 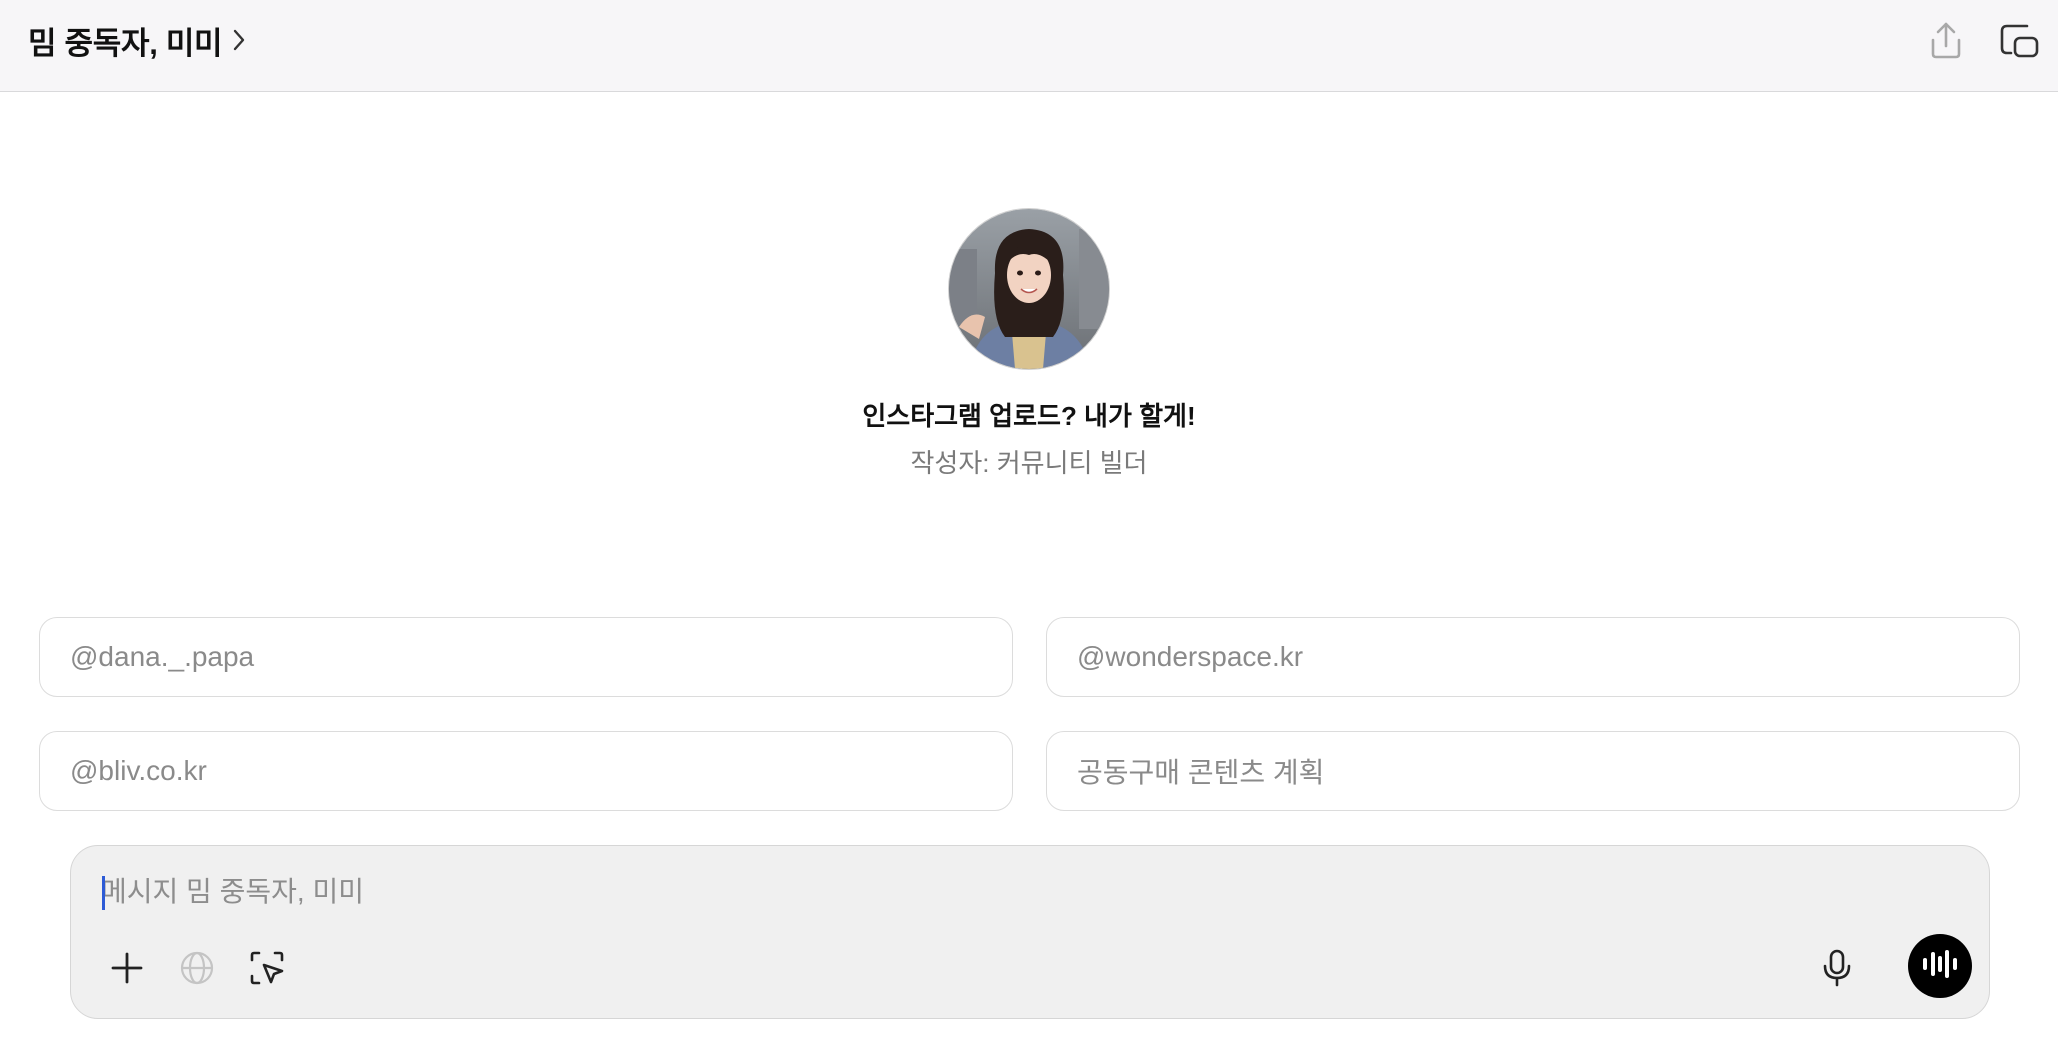 What do you see at coordinates (138, 770) in the screenshot?
I see `suggestion-label: @bliv.co.kr` at bounding box center [138, 770].